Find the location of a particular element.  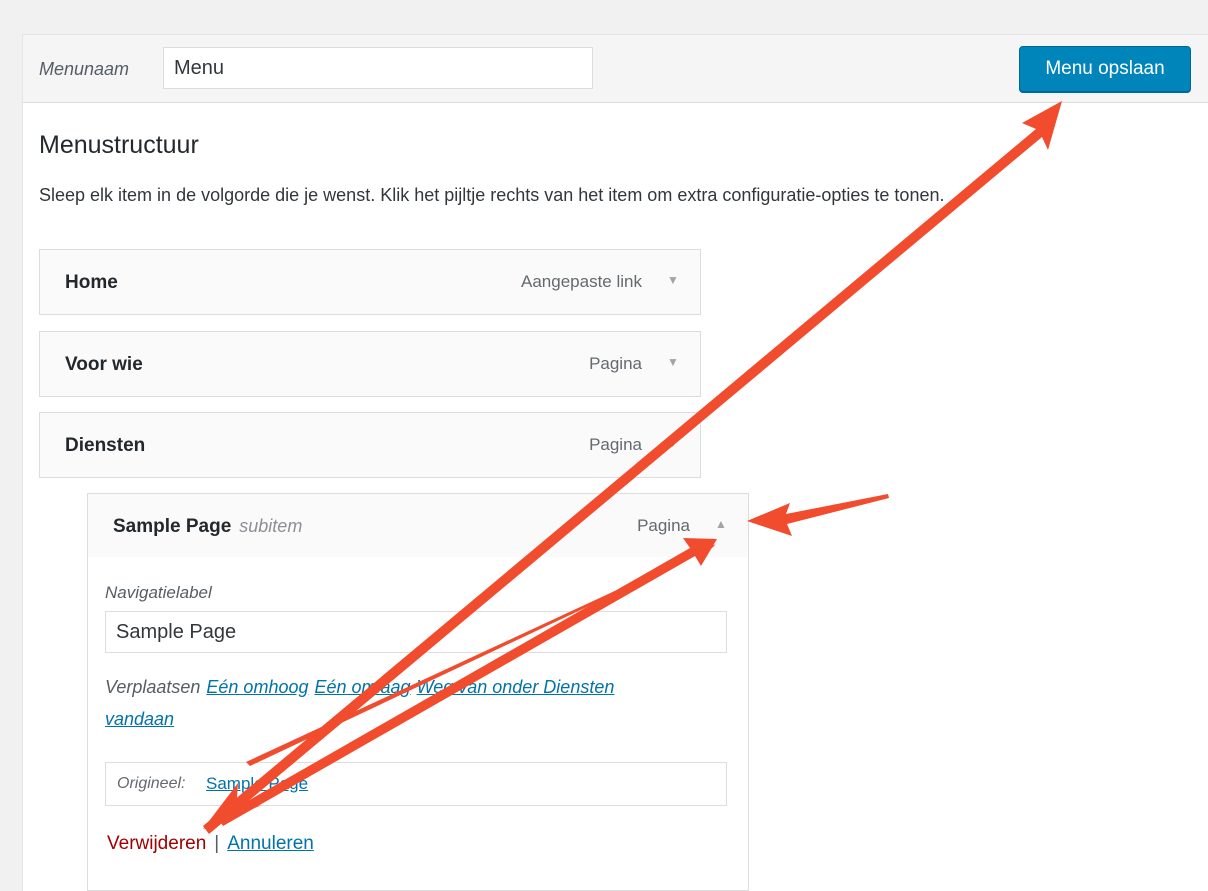

menu-name-input is located at coordinates (378, 68).